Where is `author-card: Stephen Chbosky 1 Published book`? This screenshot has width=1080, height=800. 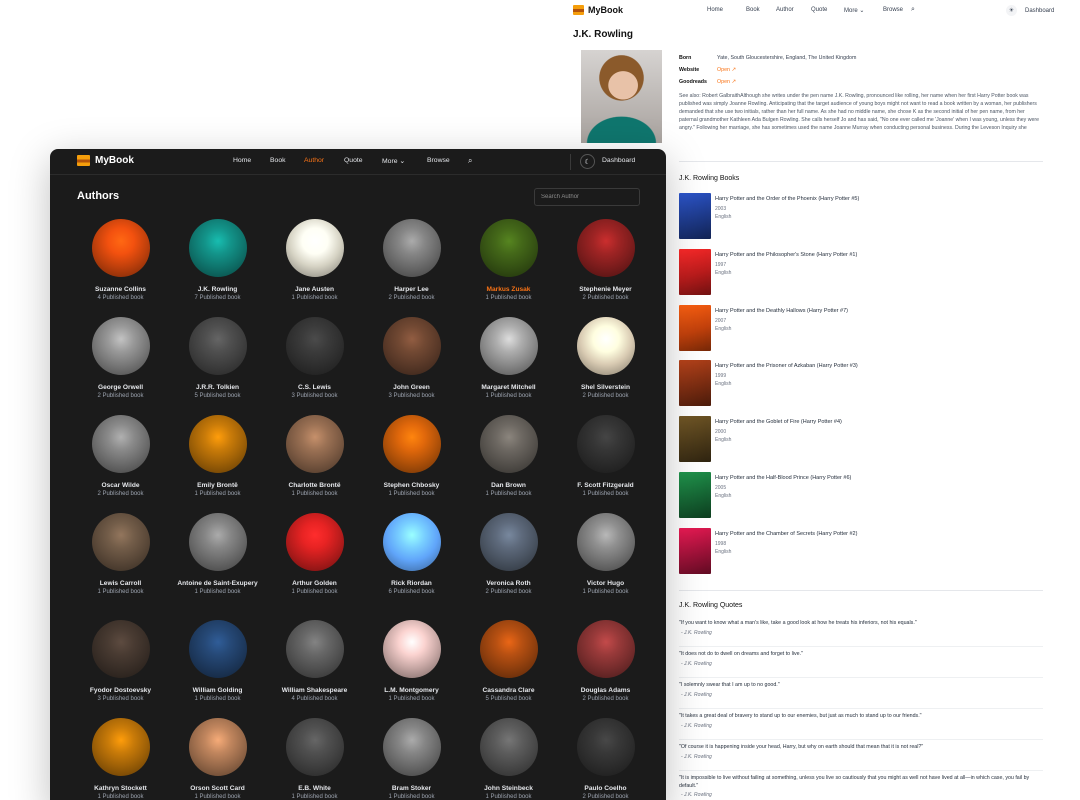
author-card: Stephen Chbosky 1 Published book is located at coordinates (411, 456).